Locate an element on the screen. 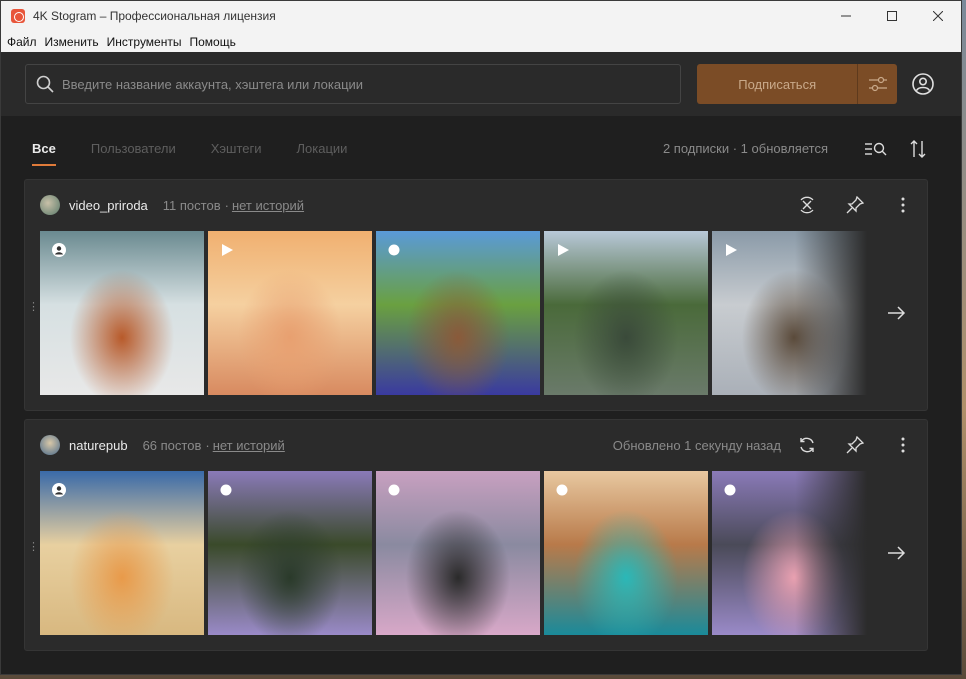 Image resolution: width=966 pixels, height=679 pixels. account-button is located at coordinates (923, 84).